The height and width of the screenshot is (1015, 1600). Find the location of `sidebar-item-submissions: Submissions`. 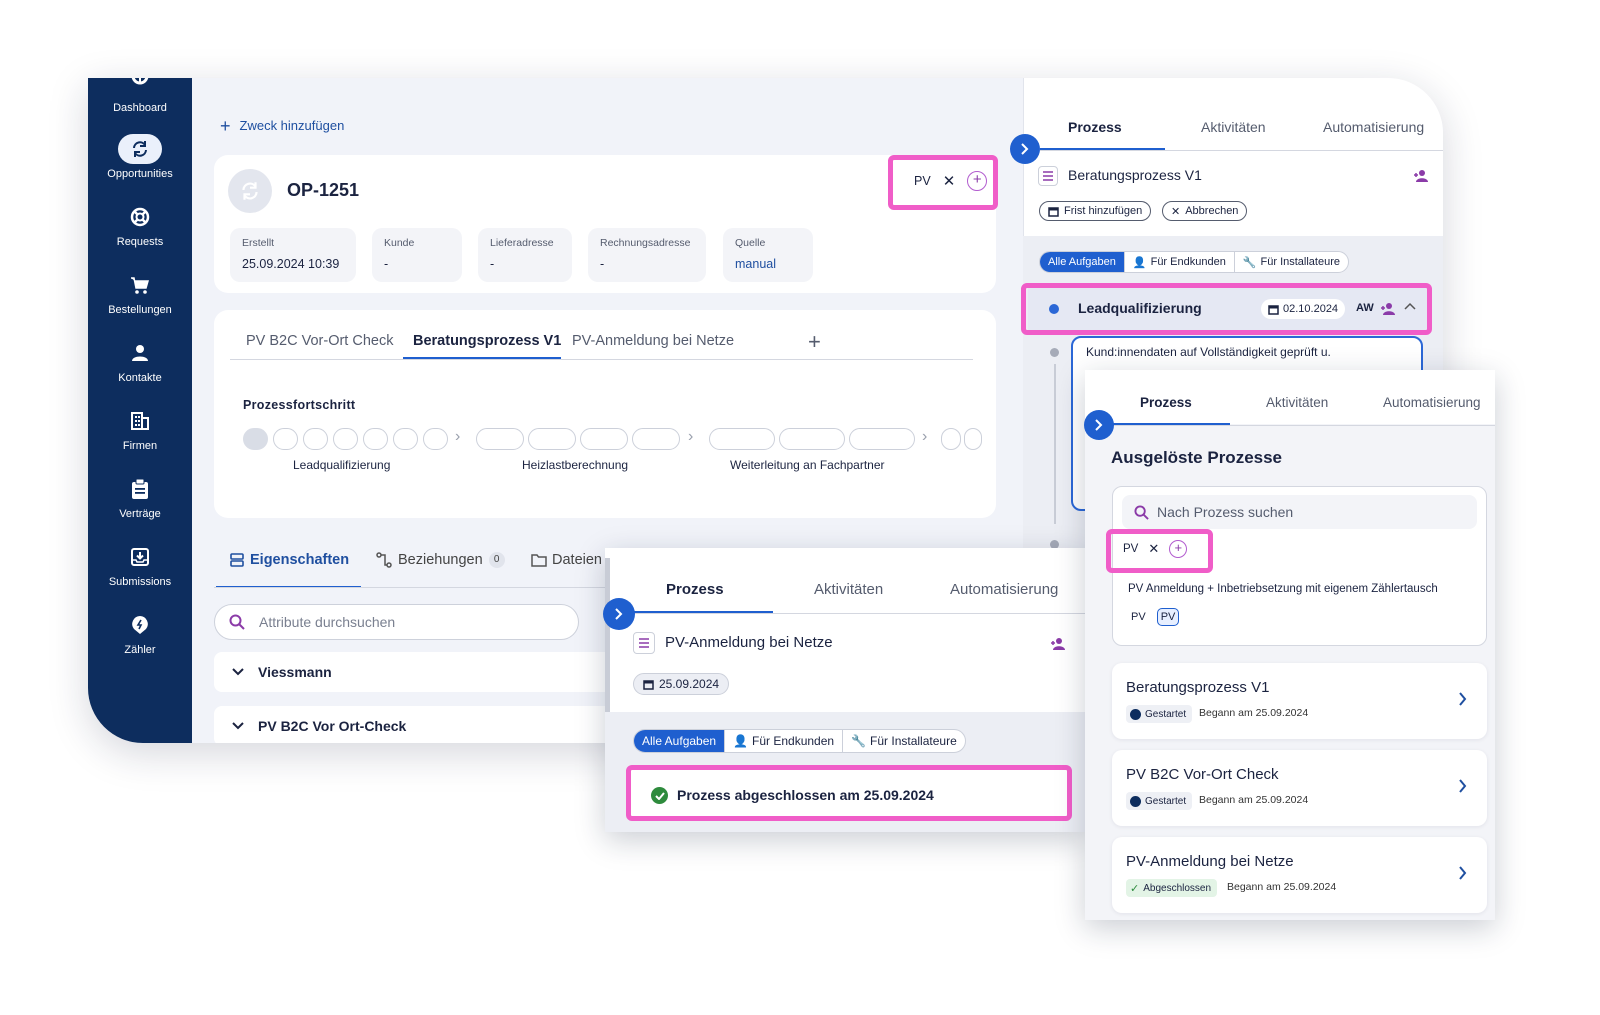

sidebar-item-submissions: Submissions is located at coordinates (140, 572).